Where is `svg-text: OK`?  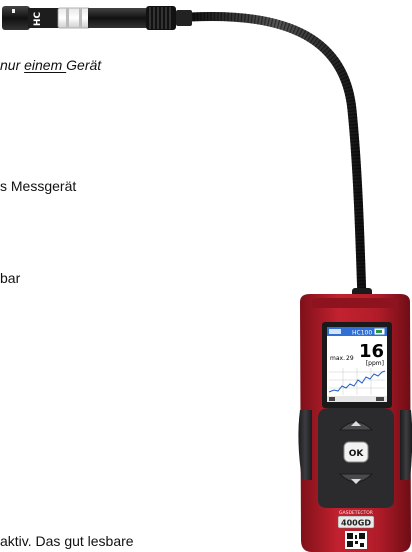
svg-text: OK is located at coordinates (357, 454).